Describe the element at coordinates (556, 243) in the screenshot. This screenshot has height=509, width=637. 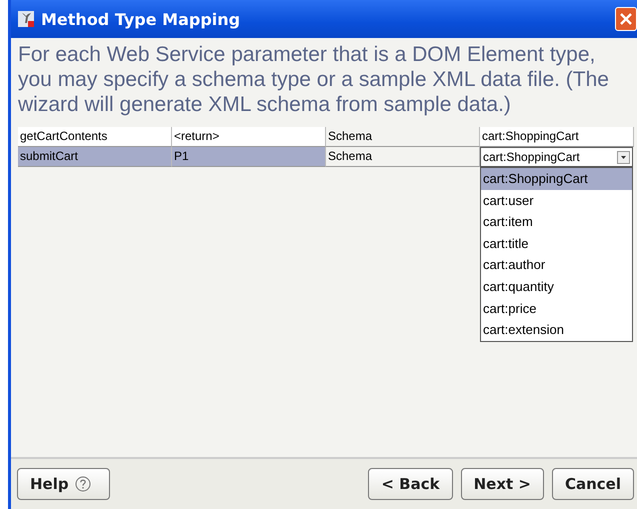
I see `dropdown-option: cart:title` at that location.